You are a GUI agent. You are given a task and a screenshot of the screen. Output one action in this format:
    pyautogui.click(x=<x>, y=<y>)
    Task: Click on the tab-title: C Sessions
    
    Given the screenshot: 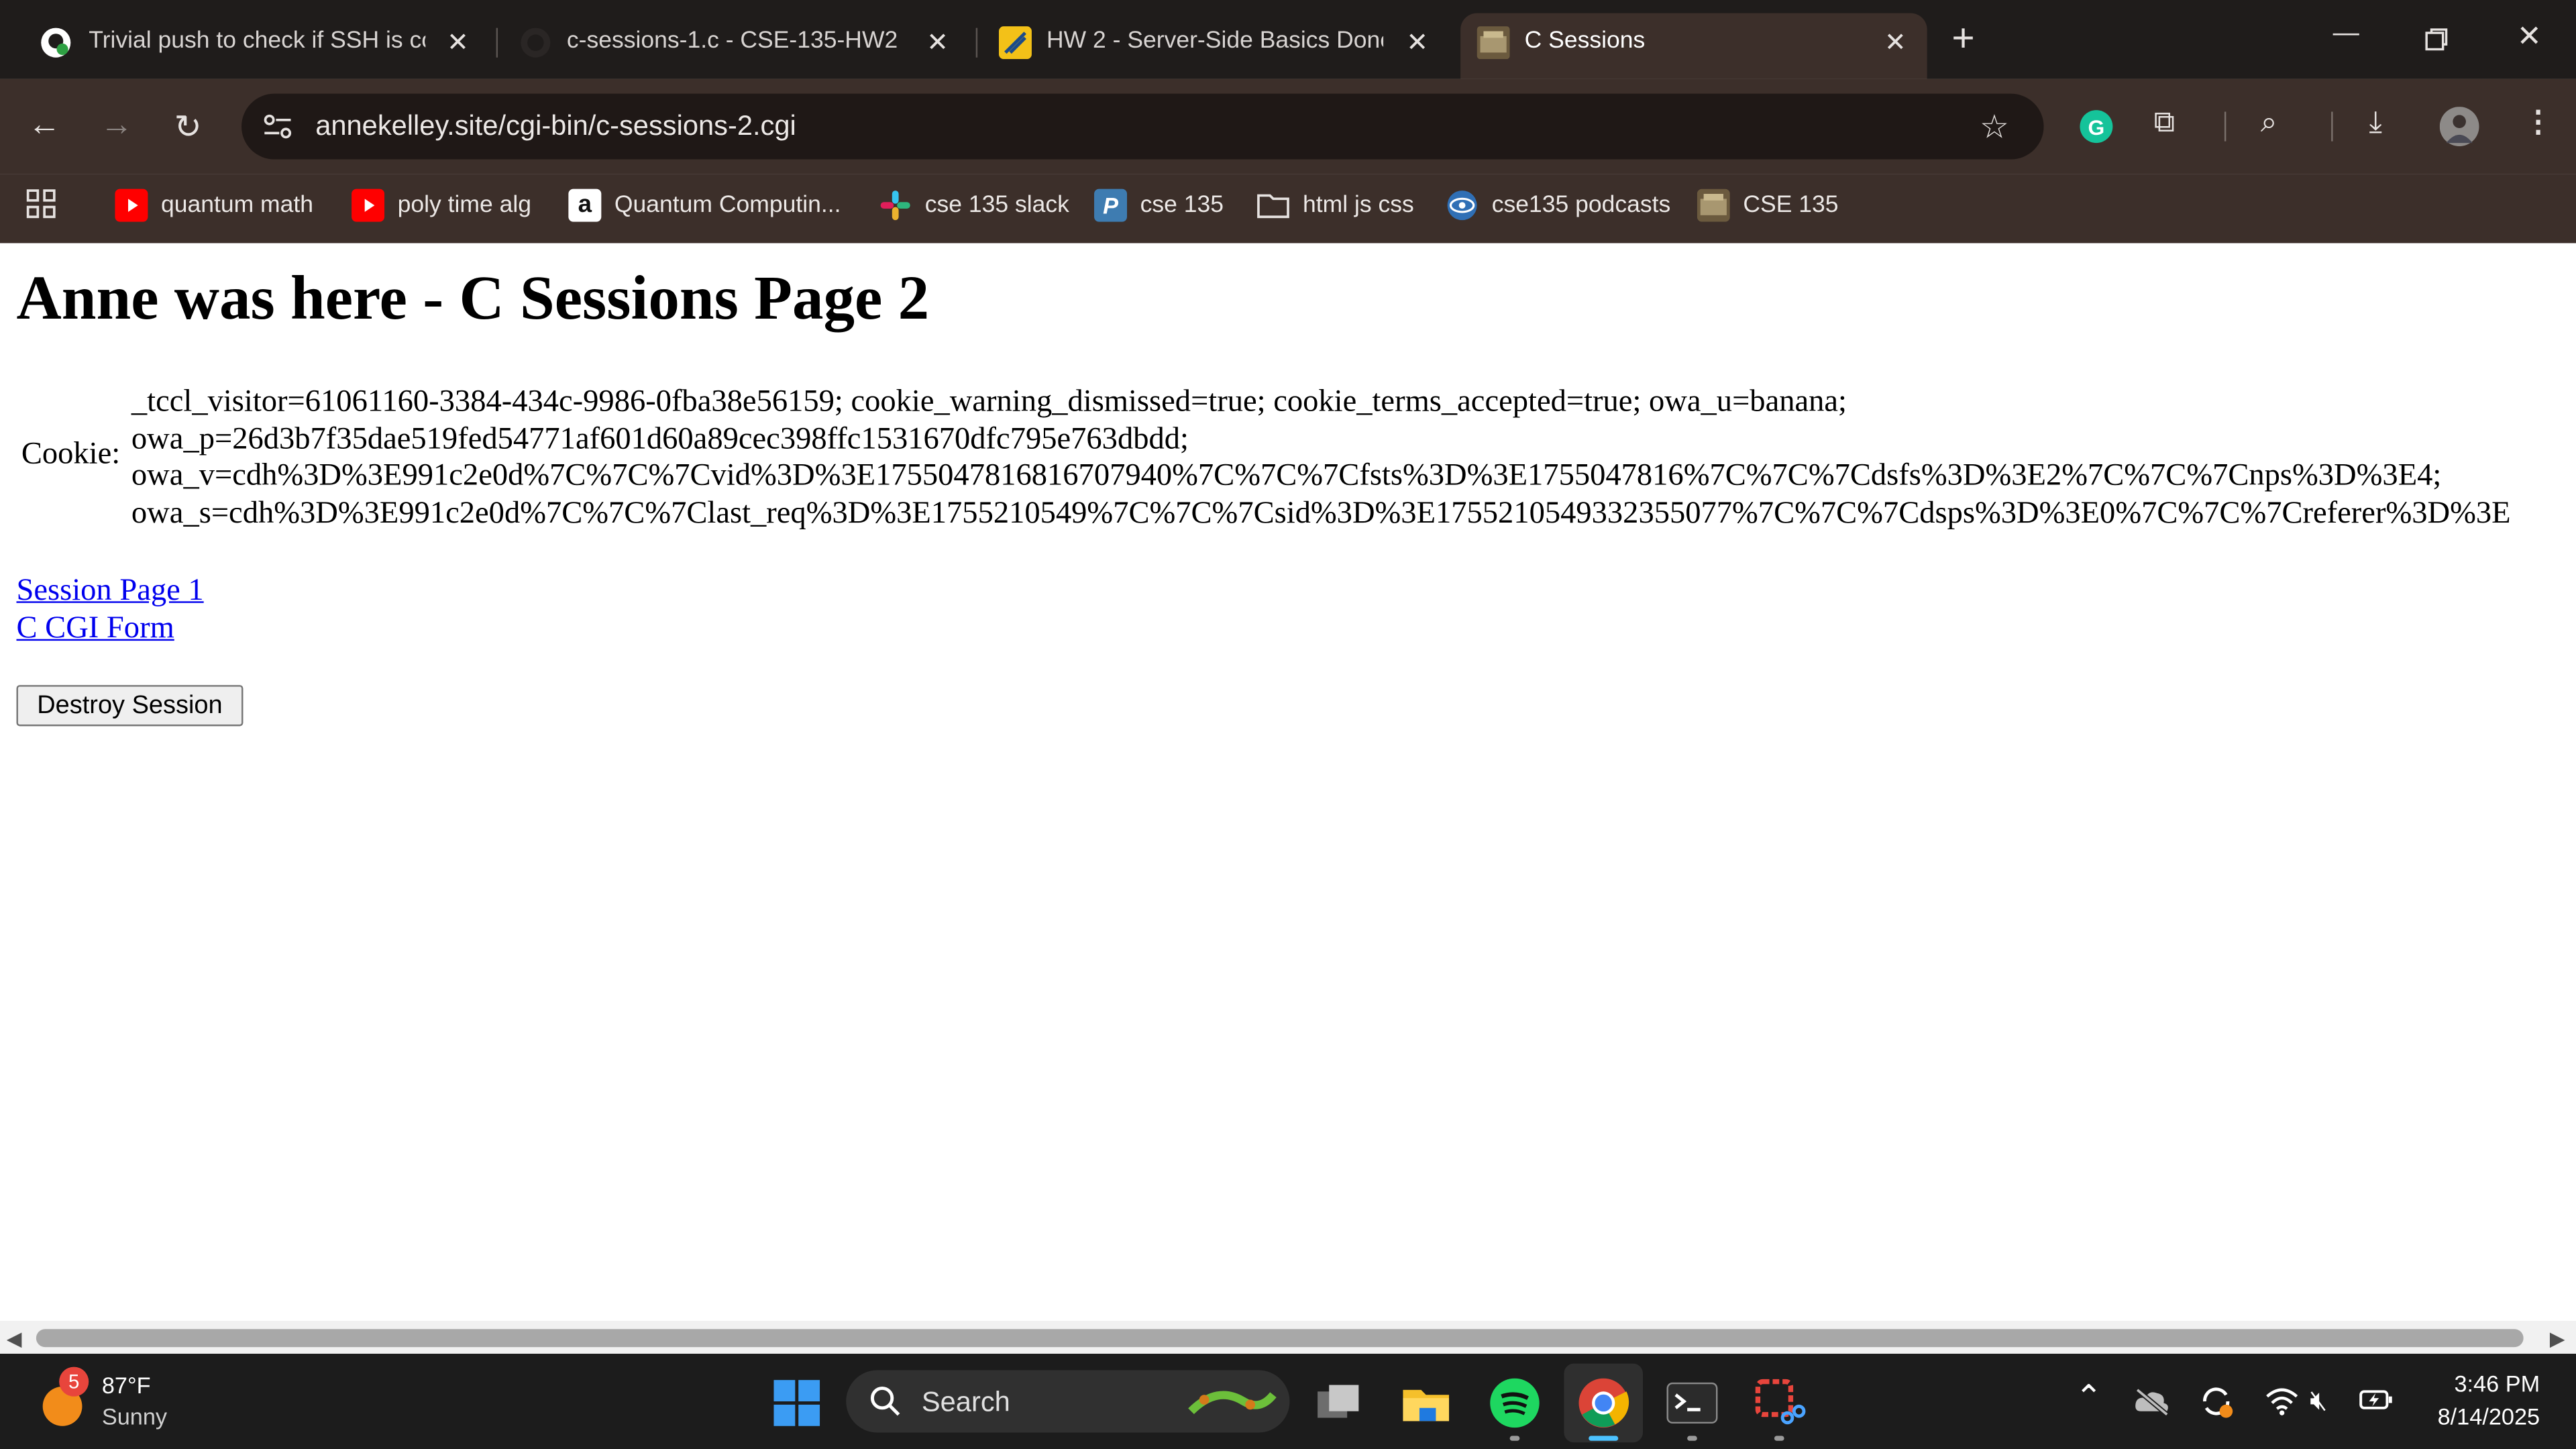 What is the action you would take?
    pyautogui.click(x=1585, y=41)
    